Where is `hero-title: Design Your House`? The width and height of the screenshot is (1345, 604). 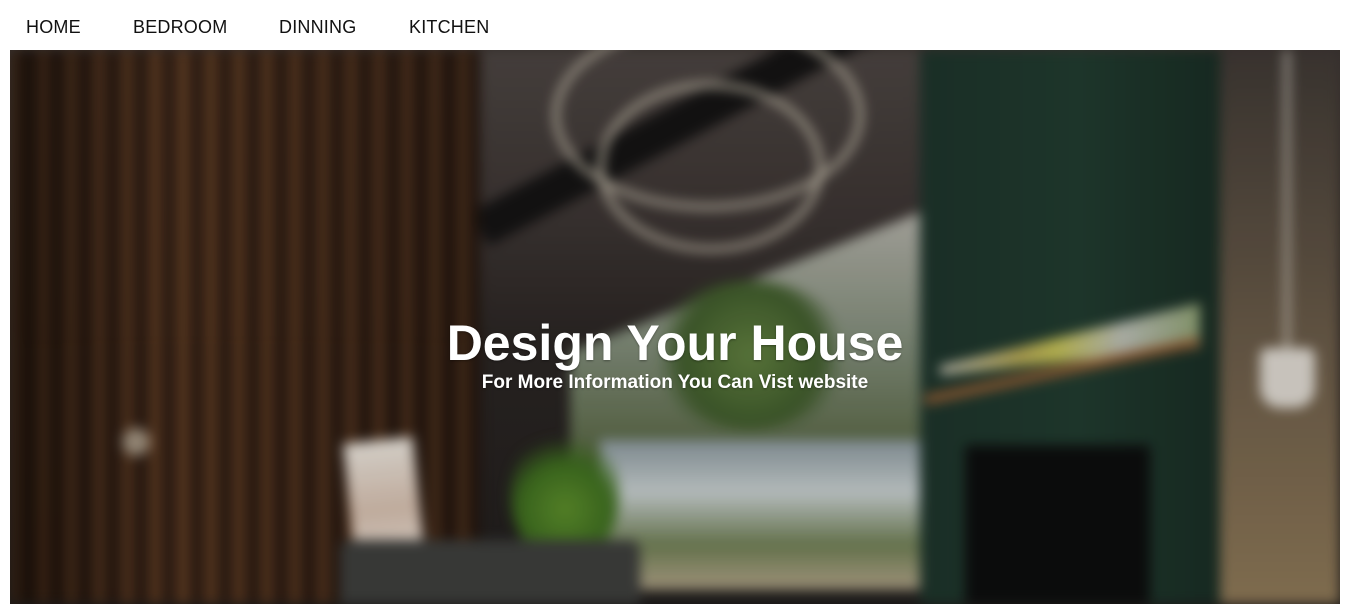
hero-title: Design Your House is located at coordinates (675, 343).